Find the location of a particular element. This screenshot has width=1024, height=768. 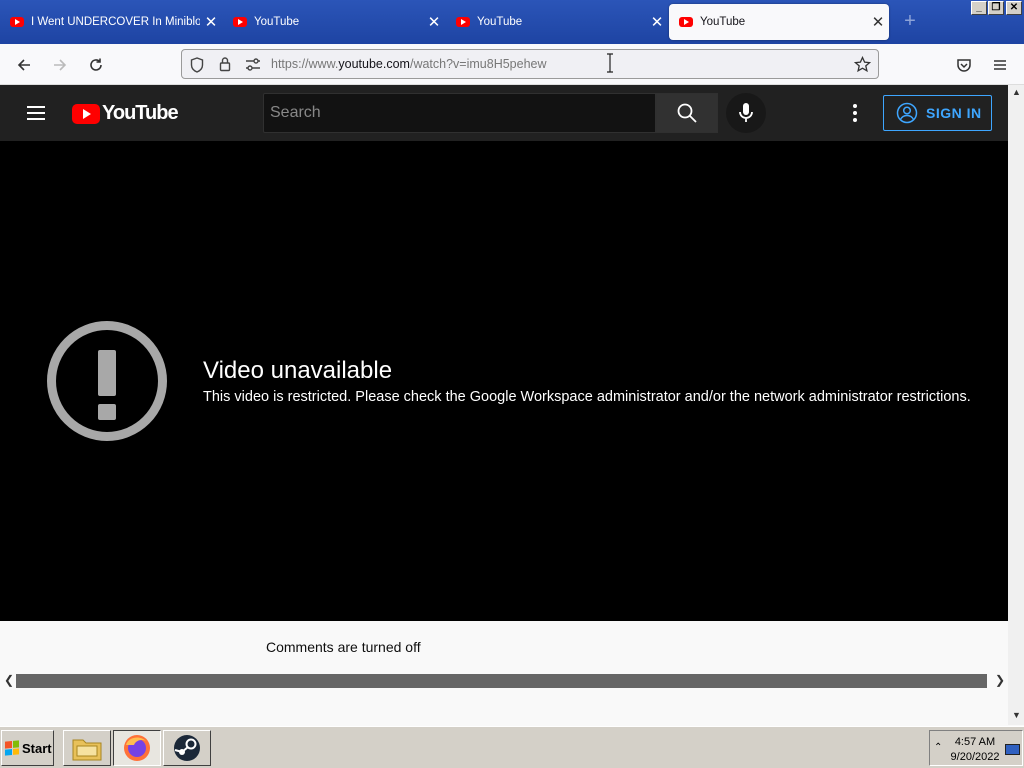

shield-icon is located at coordinates (197, 65).